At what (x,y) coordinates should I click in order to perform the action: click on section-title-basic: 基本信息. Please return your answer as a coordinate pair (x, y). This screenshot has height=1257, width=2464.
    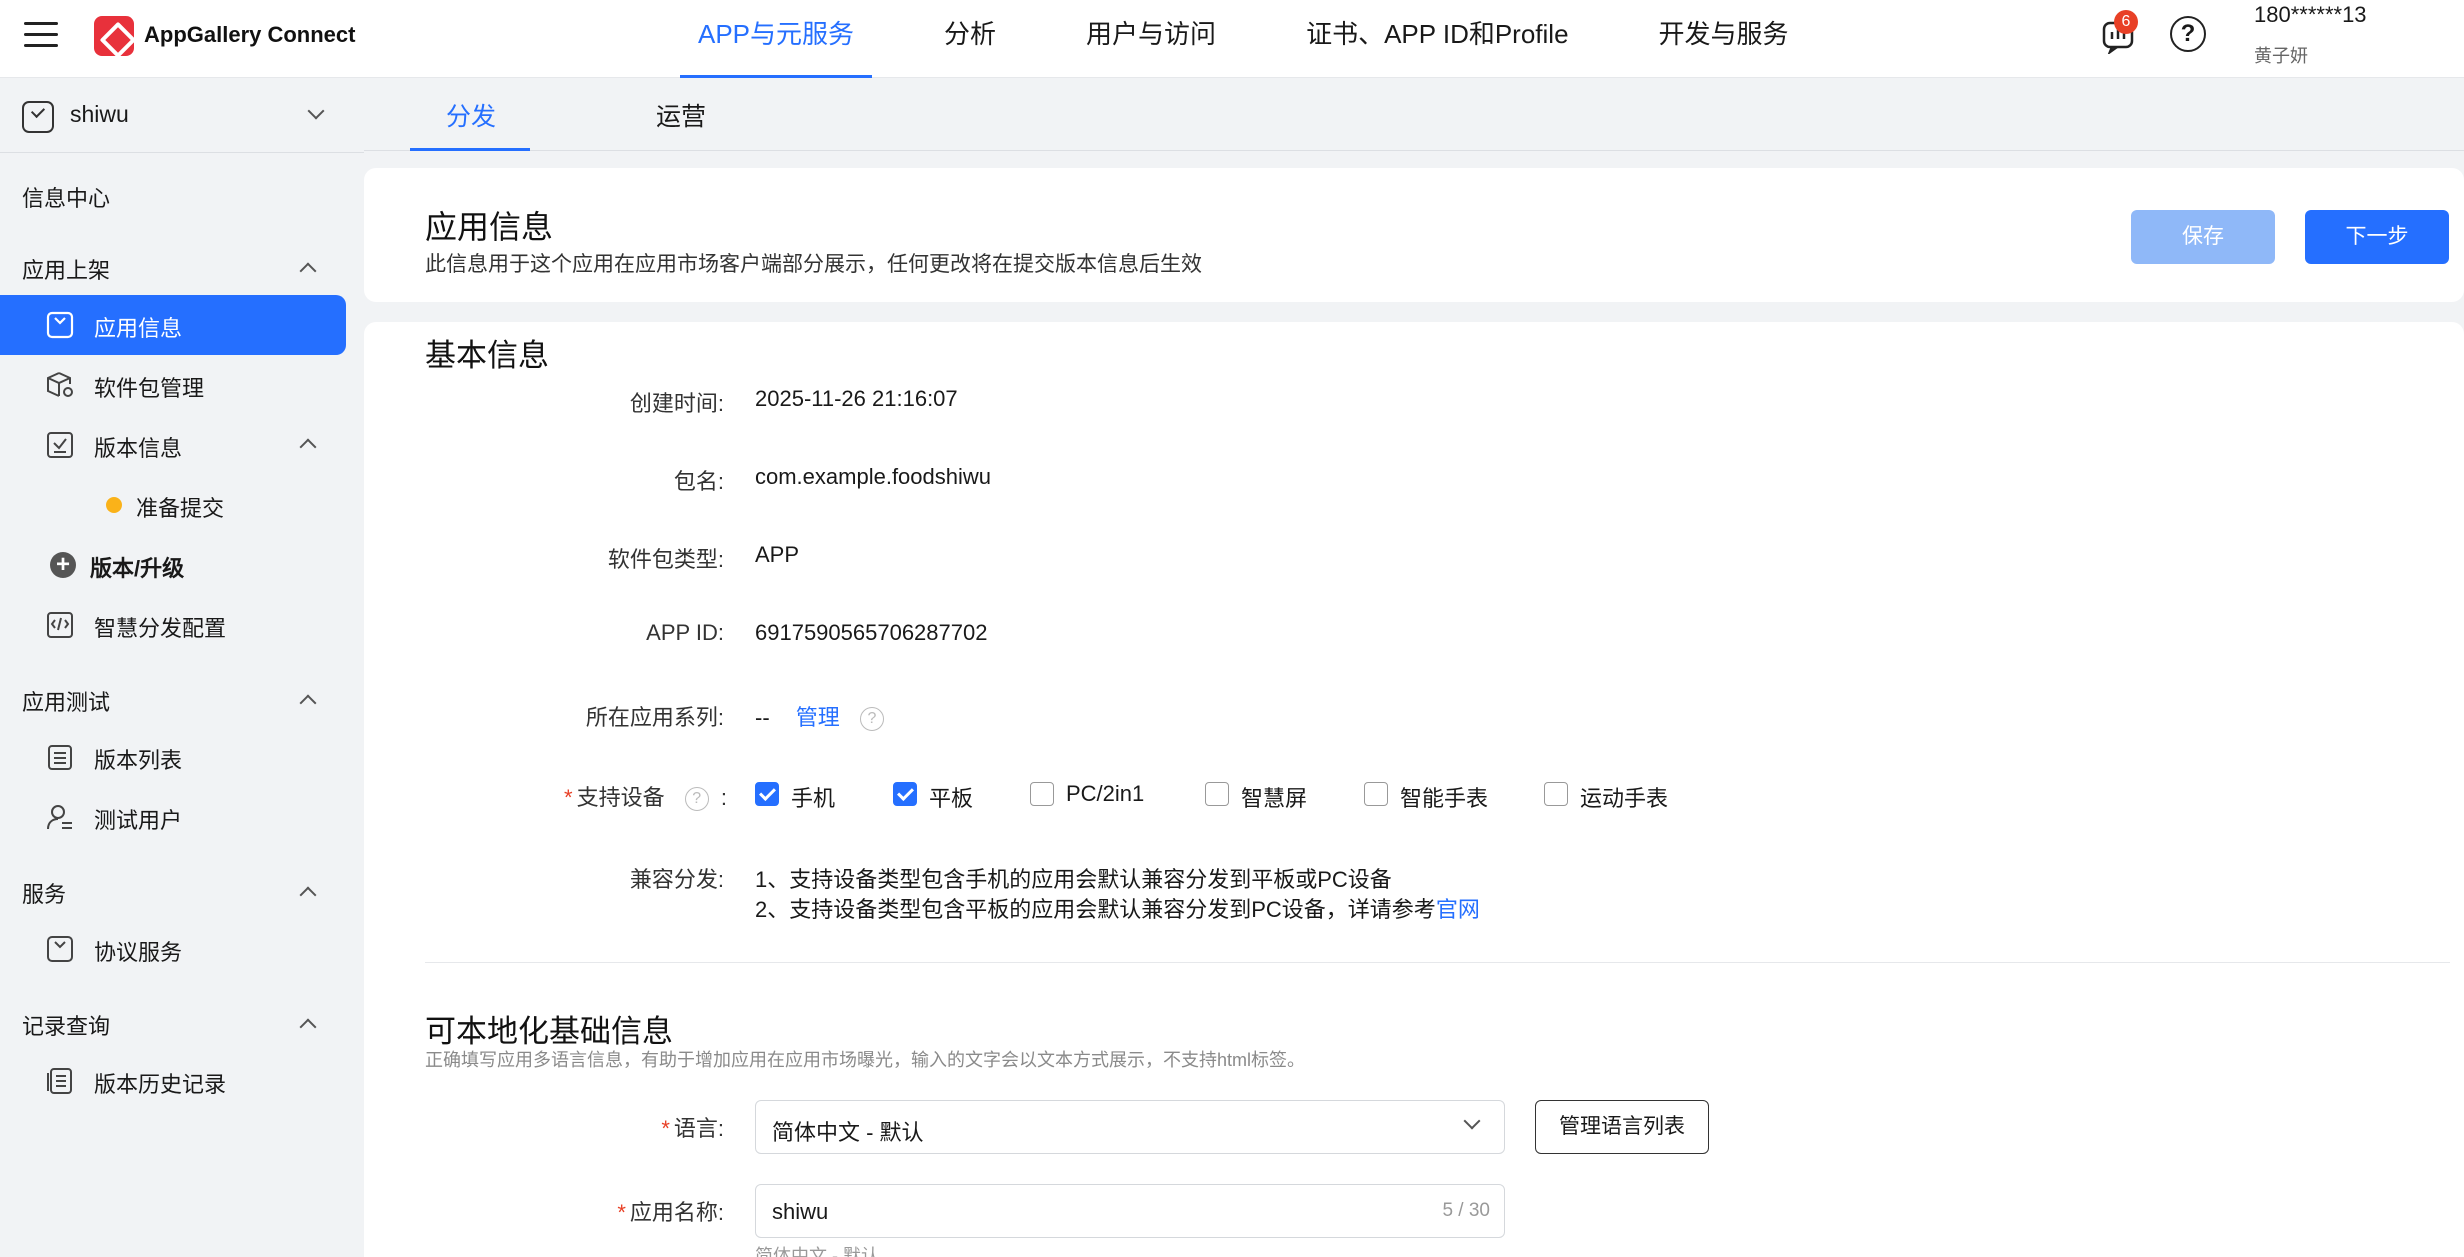
    Looking at the image, I should click on (487, 355).